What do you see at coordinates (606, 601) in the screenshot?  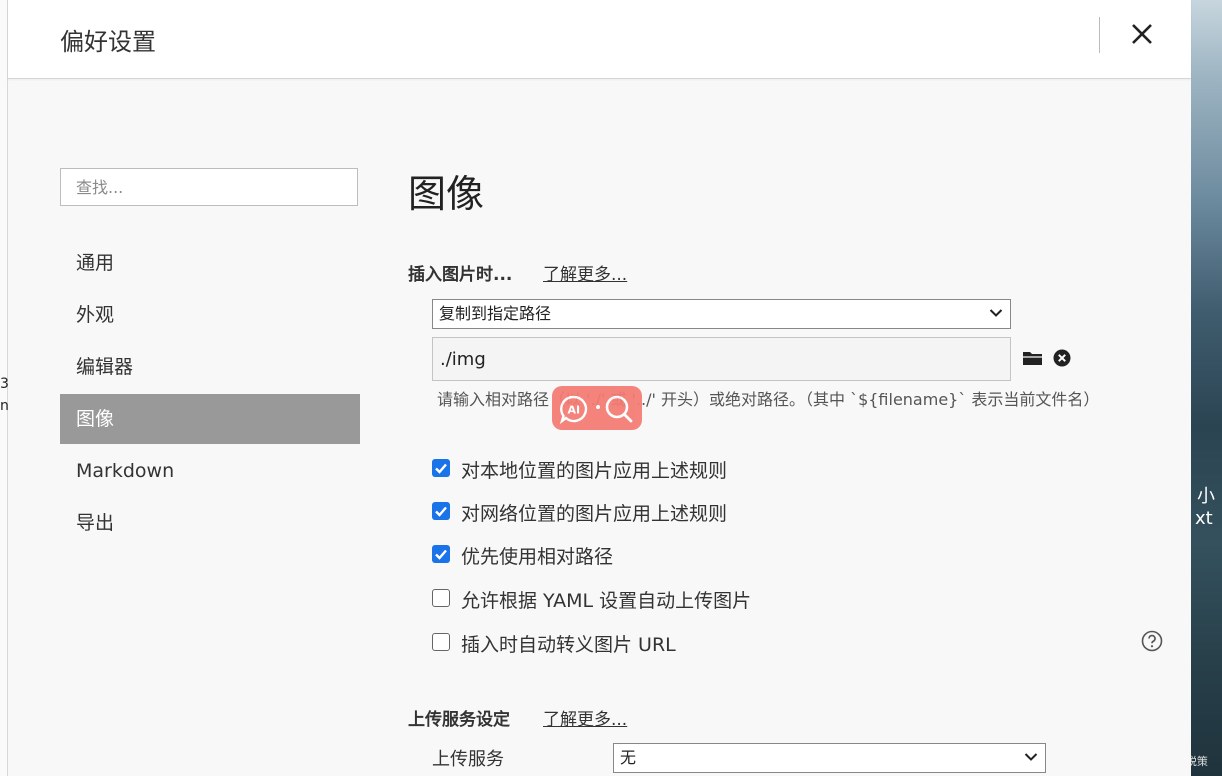 I see `option-label: 允许根据 YAML 设置自动上传图片` at bounding box center [606, 601].